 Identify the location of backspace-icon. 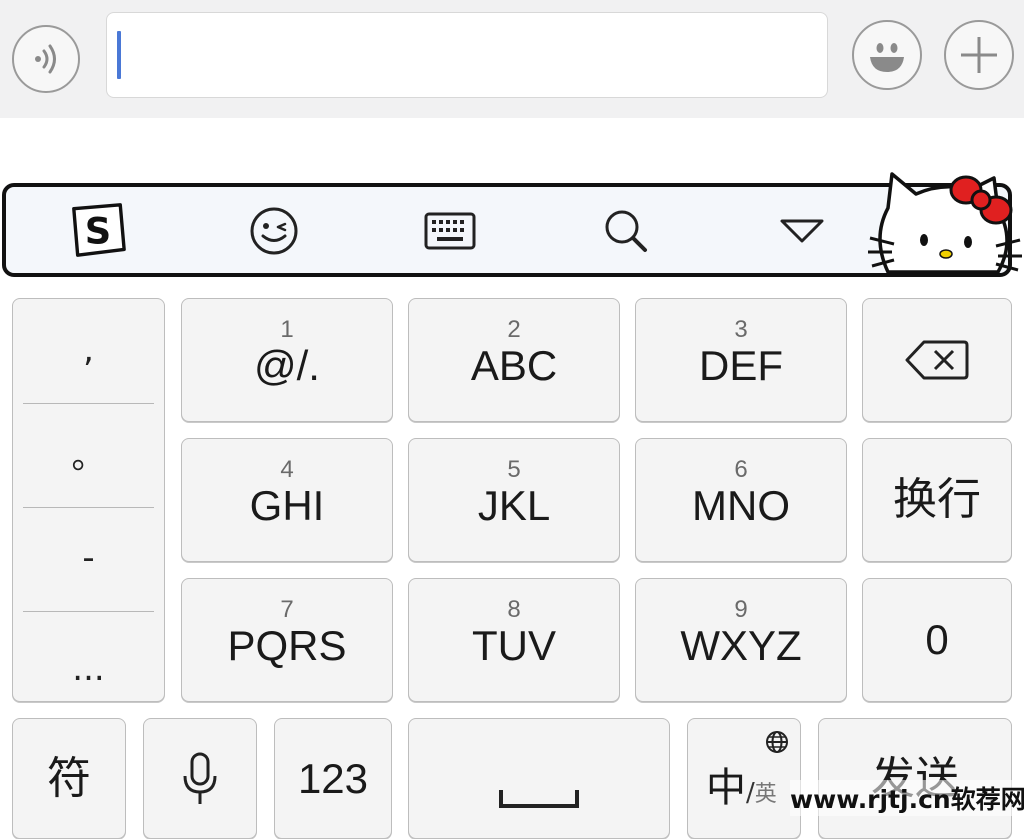
(937, 360).